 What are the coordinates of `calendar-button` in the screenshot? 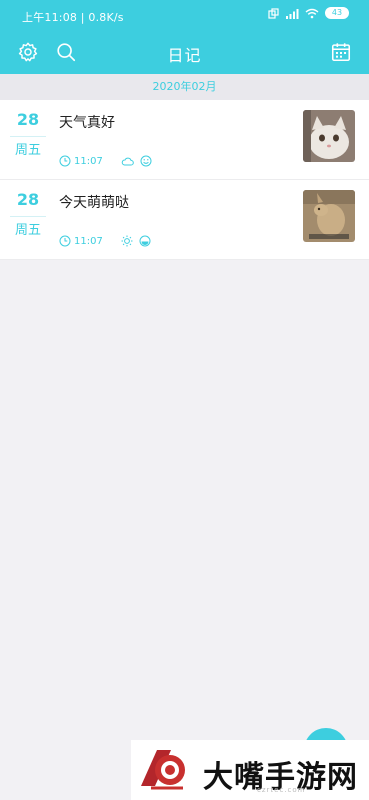 It's located at (341, 52).